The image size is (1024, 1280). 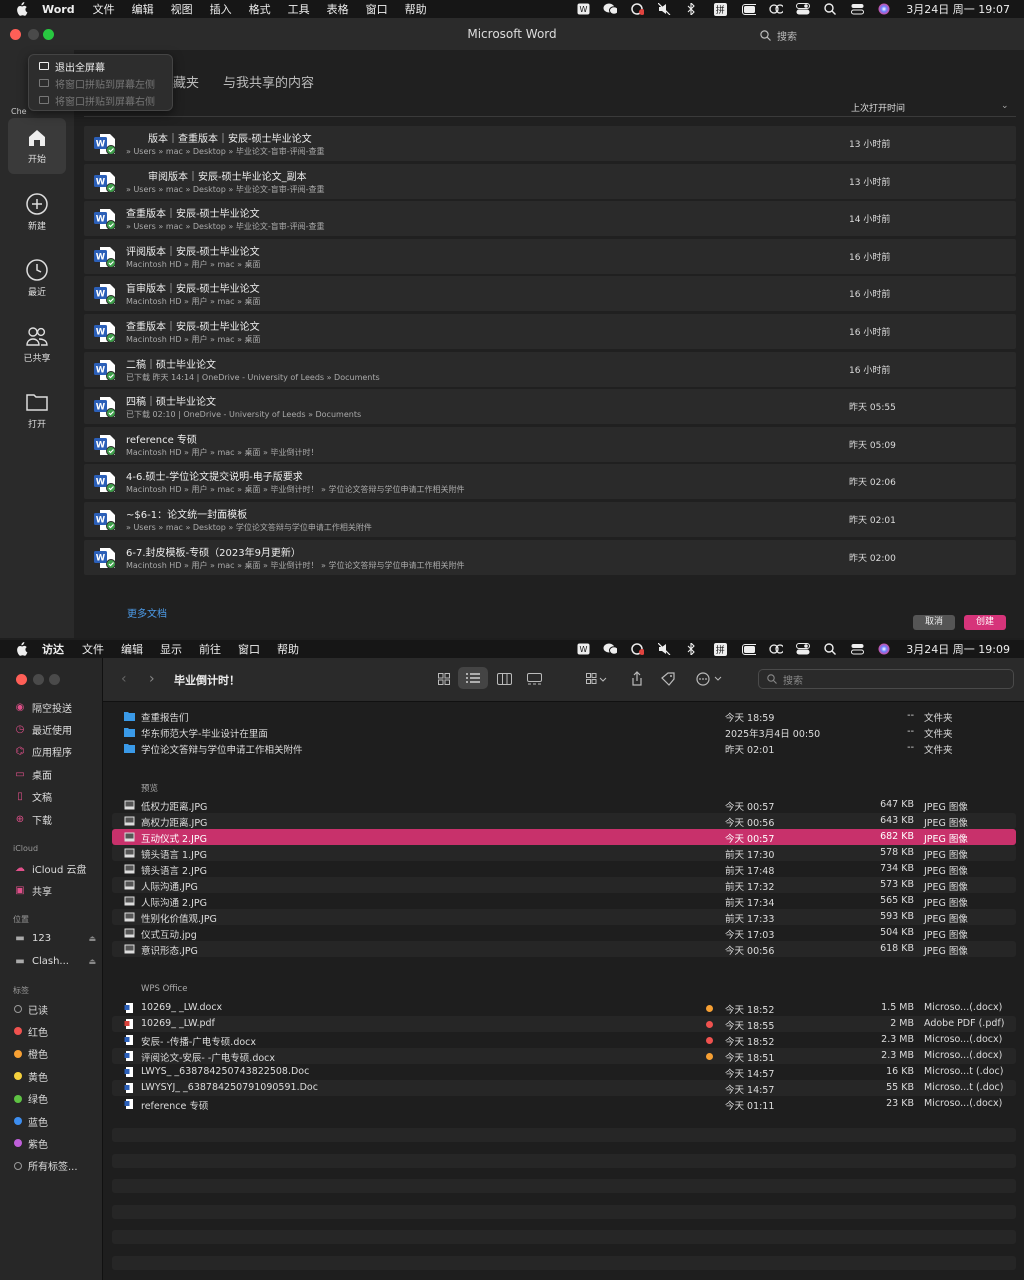 I want to click on menu-app-name: Word, so click(x=58, y=9).